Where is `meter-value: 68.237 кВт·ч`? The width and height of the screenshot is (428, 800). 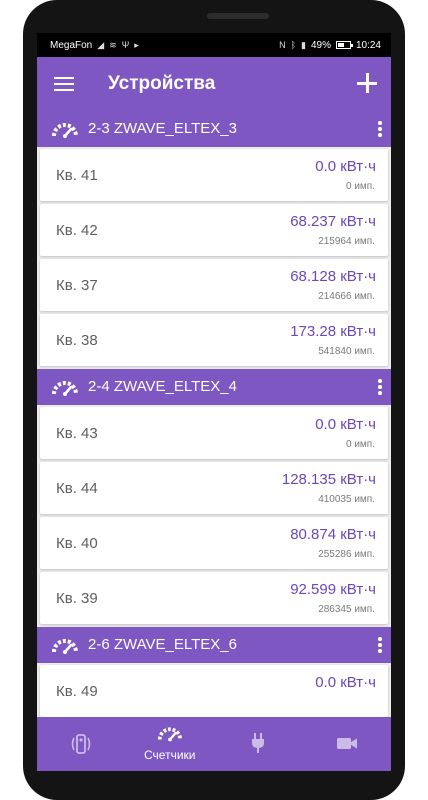 meter-value: 68.237 кВт·ч is located at coordinates (333, 221).